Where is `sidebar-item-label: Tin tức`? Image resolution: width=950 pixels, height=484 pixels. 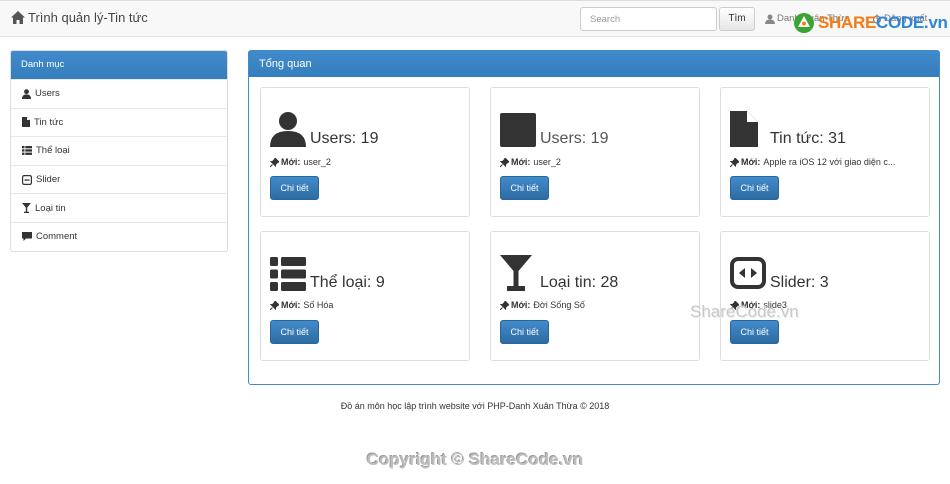
sidebar-item-label: Tin tức is located at coordinates (49, 122).